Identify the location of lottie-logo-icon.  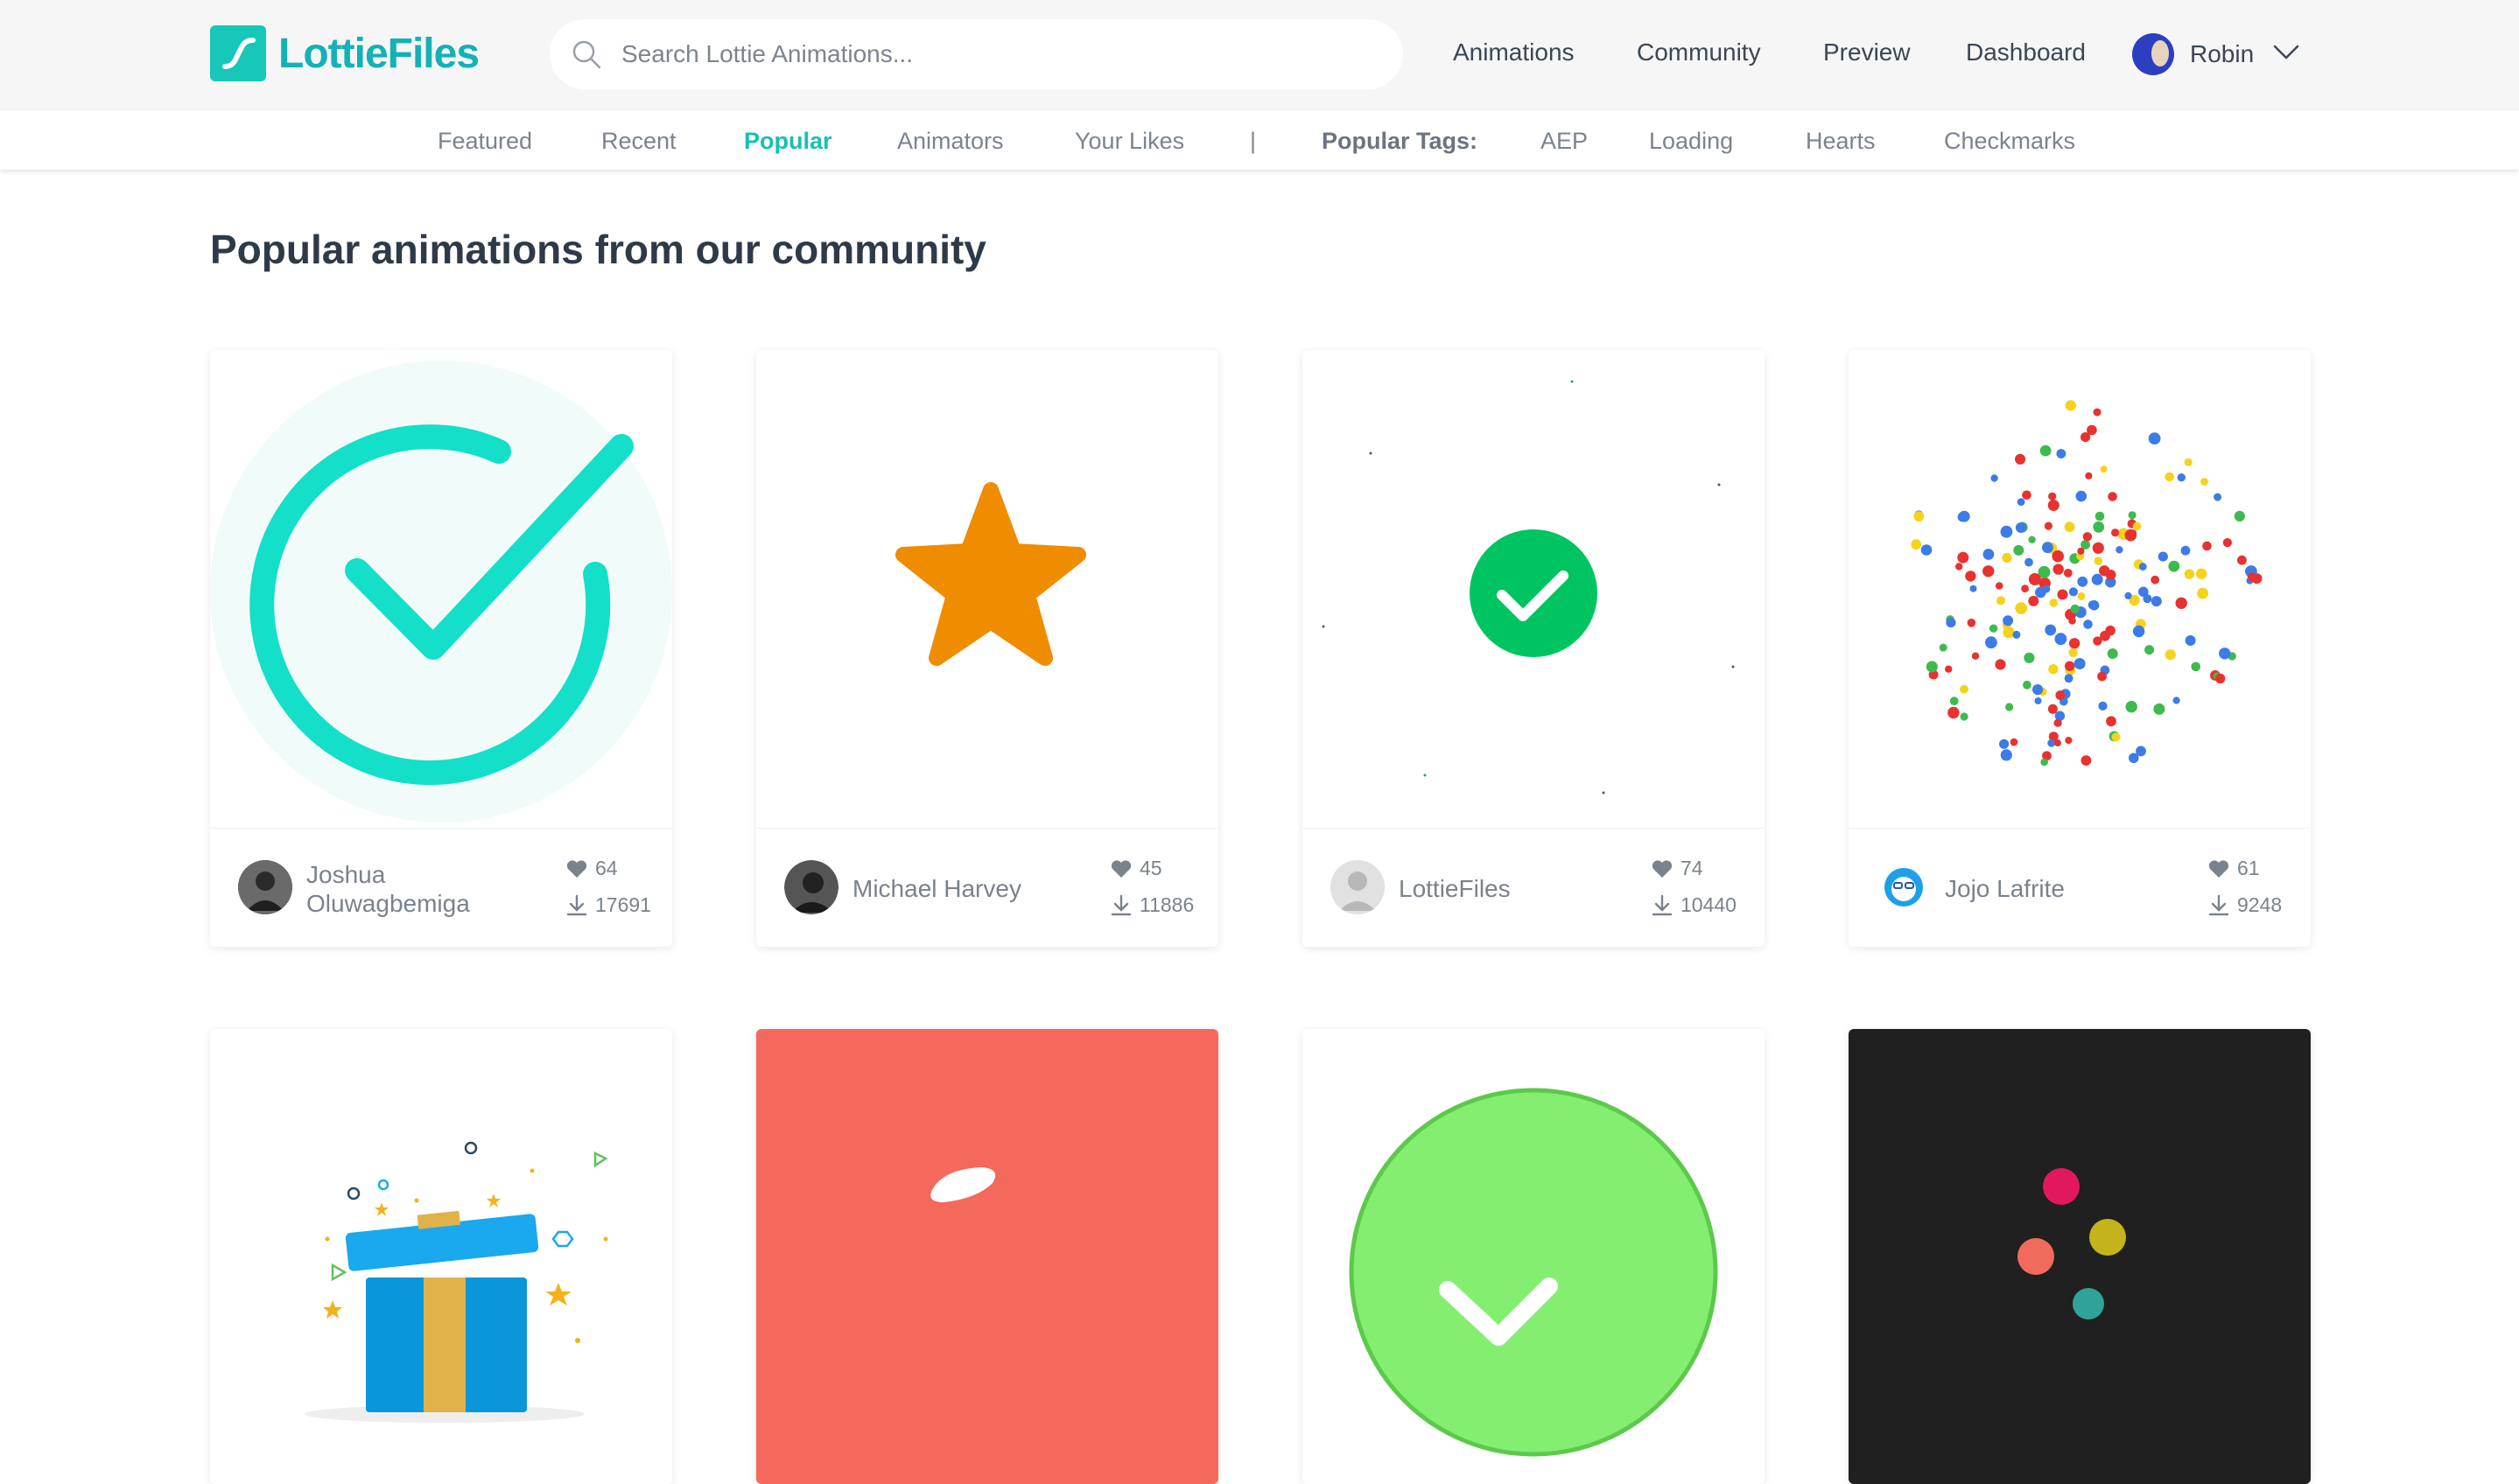
(238, 53).